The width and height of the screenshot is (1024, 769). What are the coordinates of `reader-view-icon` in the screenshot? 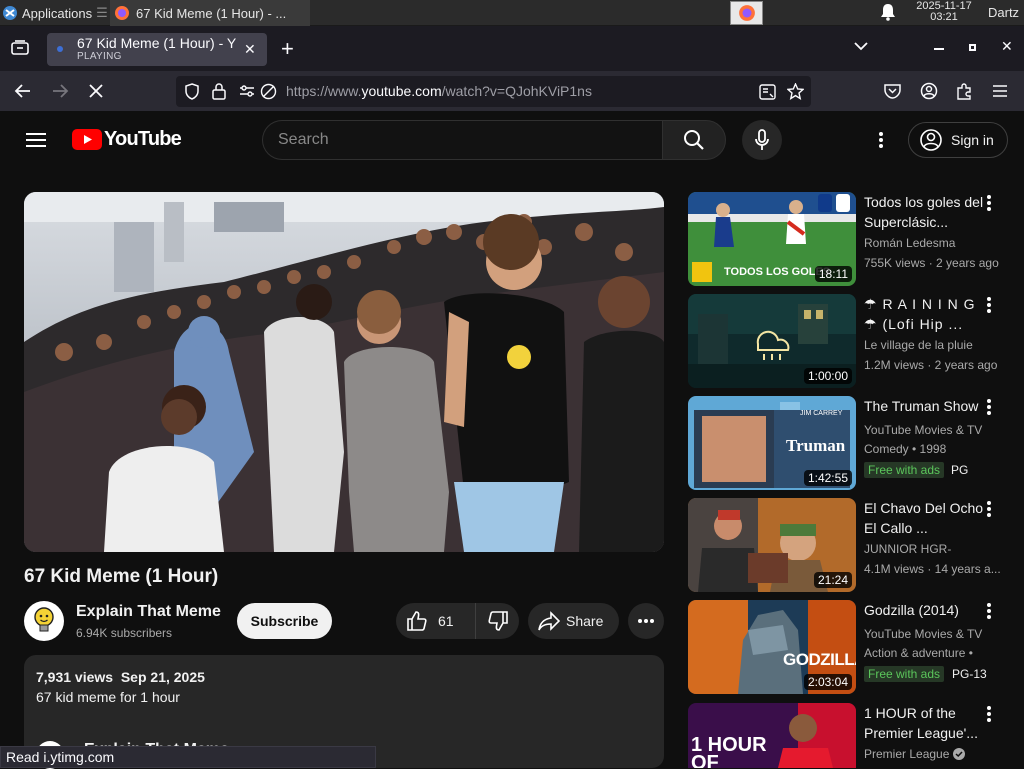 It's located at (767, 92).